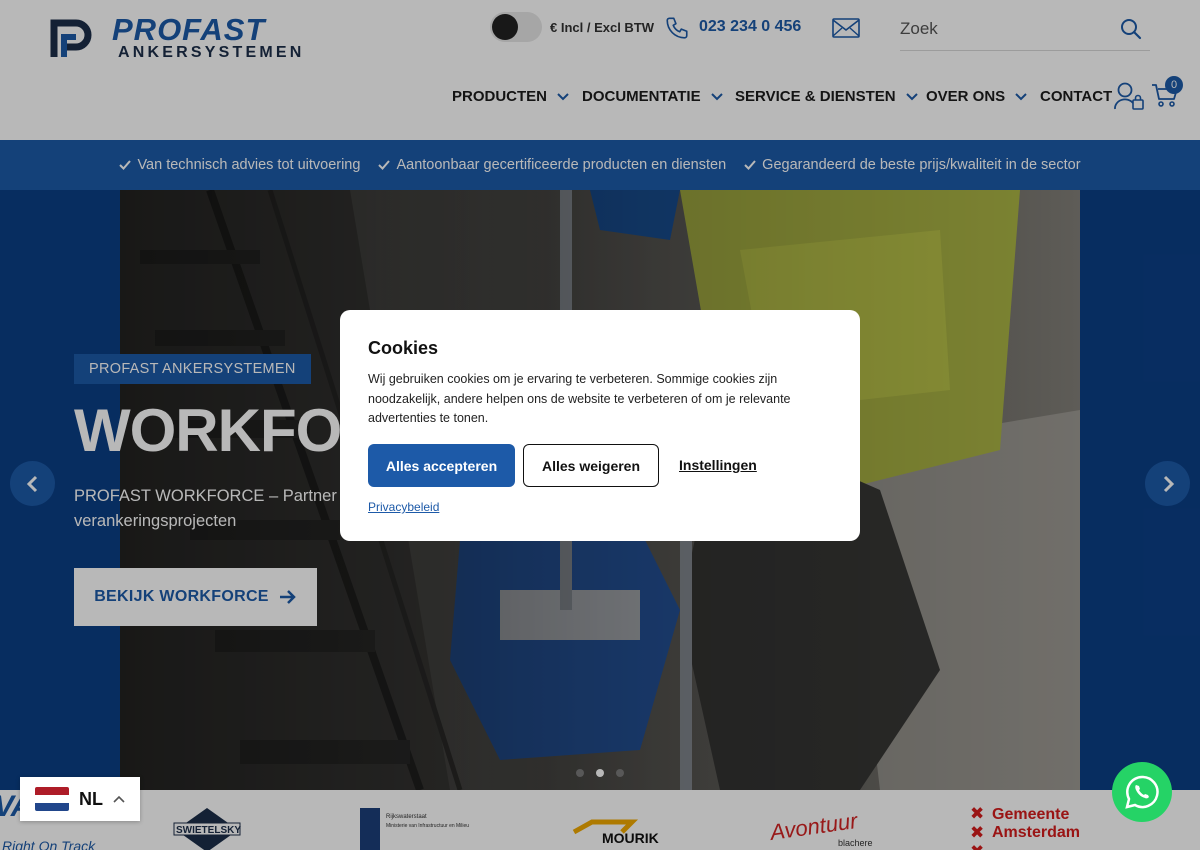 This screenshot has height=850, width=1200. Describe the element at coordinates (52, 807) in the screenshot. I see `flag-stripe-blue` at that location.